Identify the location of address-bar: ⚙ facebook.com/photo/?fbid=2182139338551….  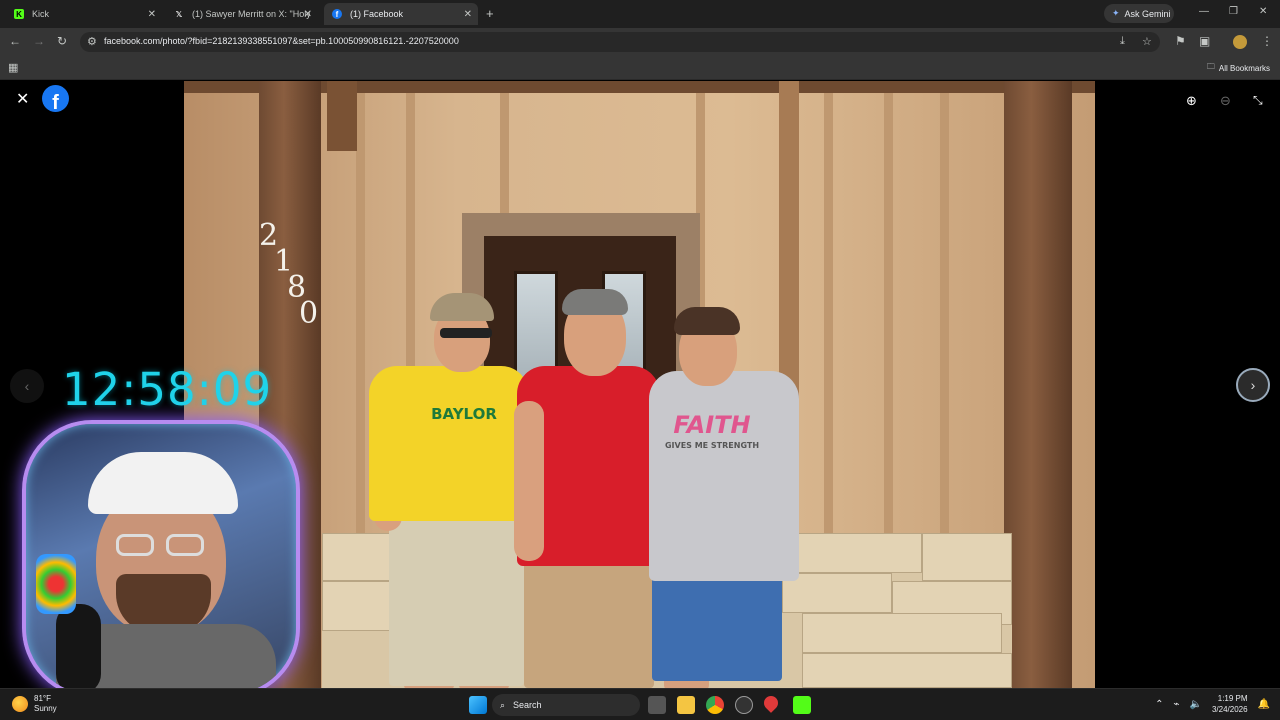
(620, 42).